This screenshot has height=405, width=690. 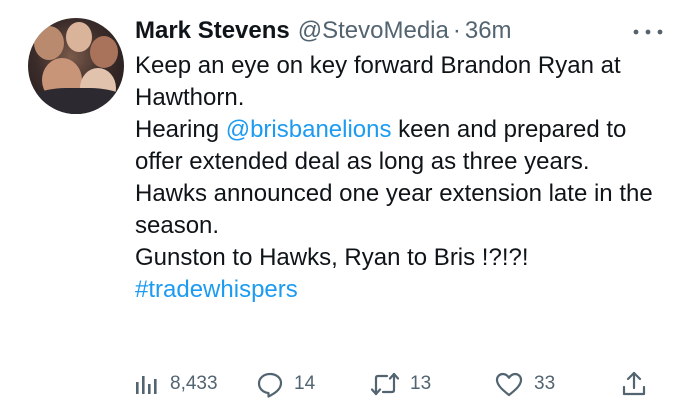 I want to click on views-button: 8,433, so click(x=175, y=384).